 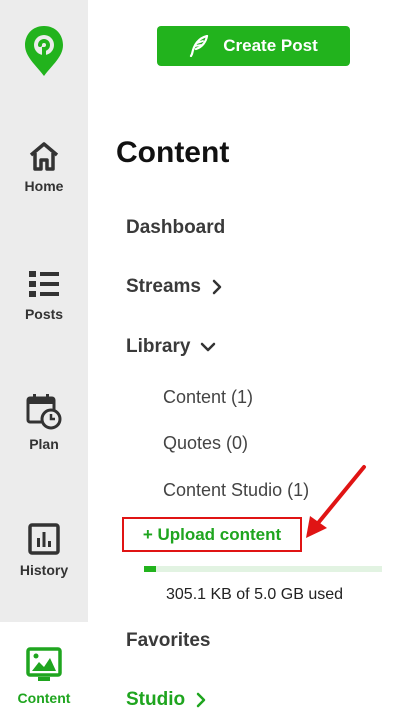 What do you see at coordinates (44, 51) in the screenshot?
I see `app-logo-icon` at bounding box center [44, 51].